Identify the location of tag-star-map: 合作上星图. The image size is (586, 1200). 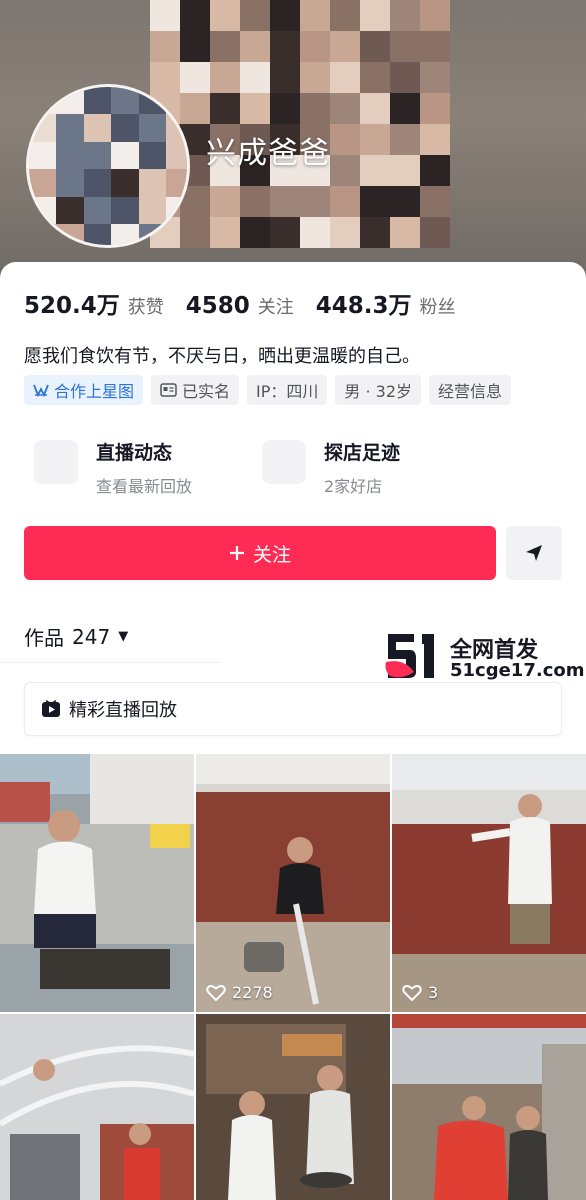
(84, 390).